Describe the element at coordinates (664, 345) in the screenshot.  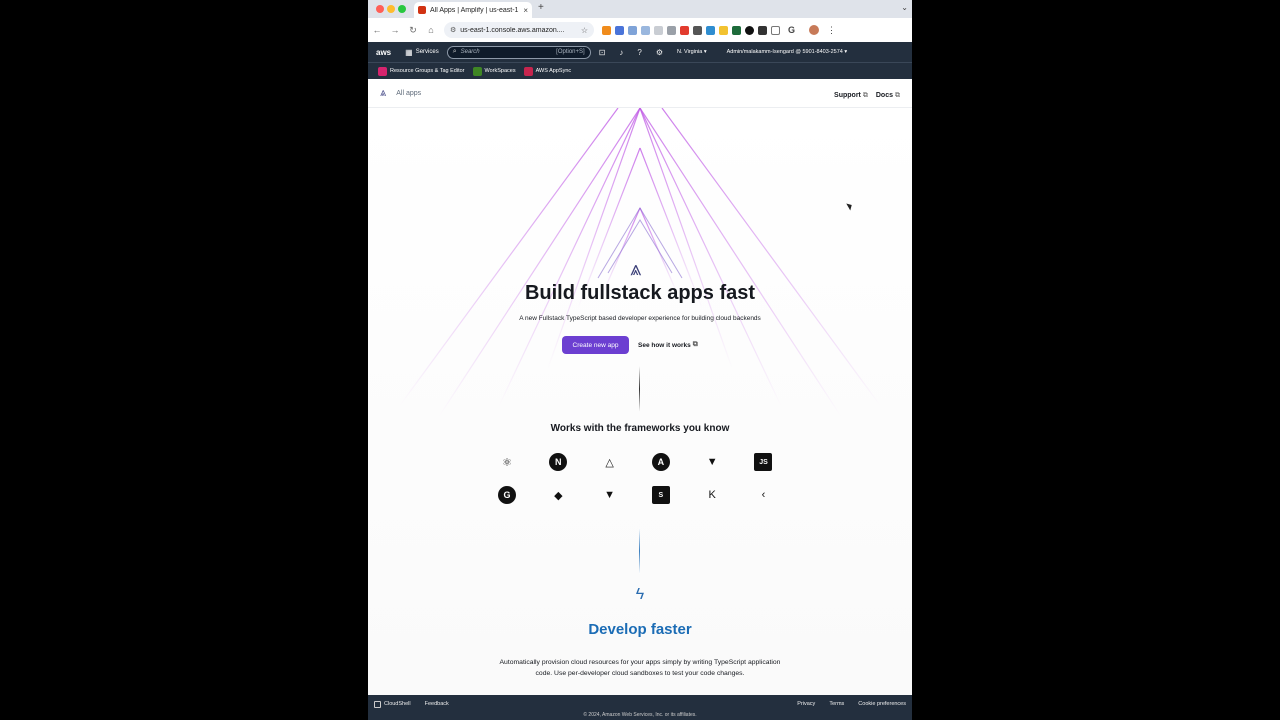
I see `see-how-label: See how it works` at that location.